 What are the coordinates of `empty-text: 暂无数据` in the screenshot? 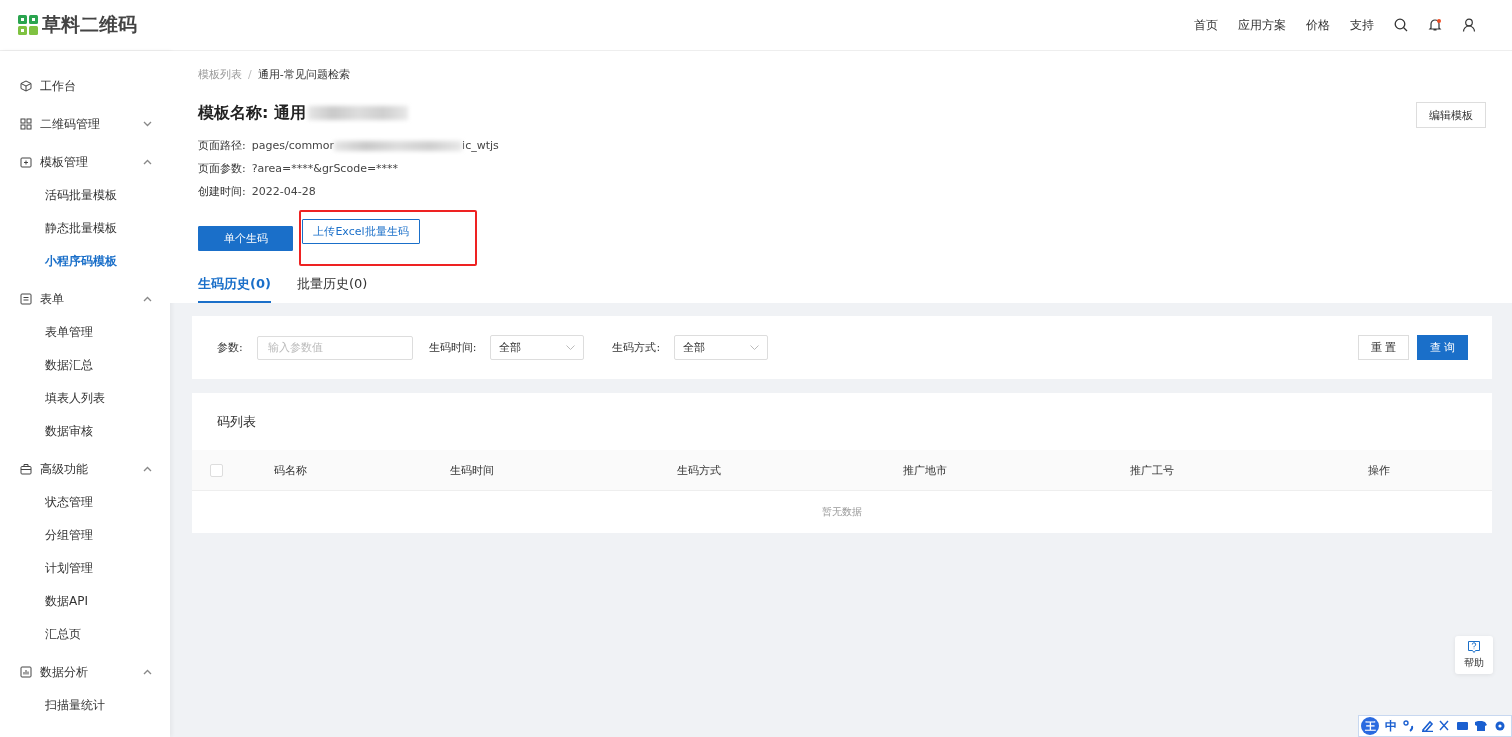 It's located at (842, 512).